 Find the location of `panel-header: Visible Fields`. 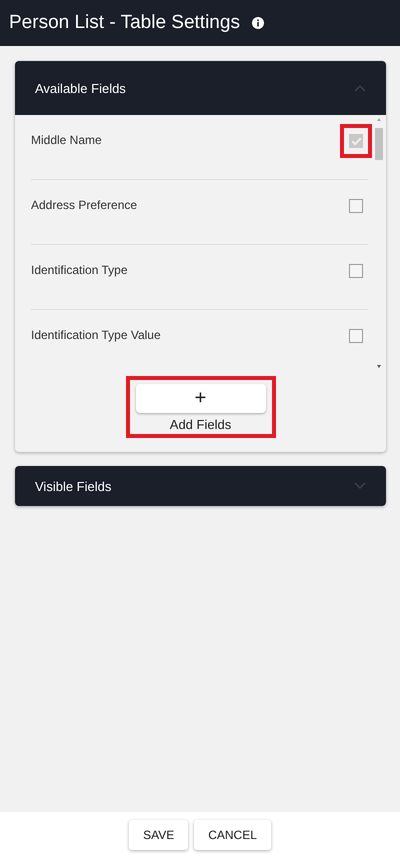

panel-header: Visible Fields is located at coordinates (200, 486).